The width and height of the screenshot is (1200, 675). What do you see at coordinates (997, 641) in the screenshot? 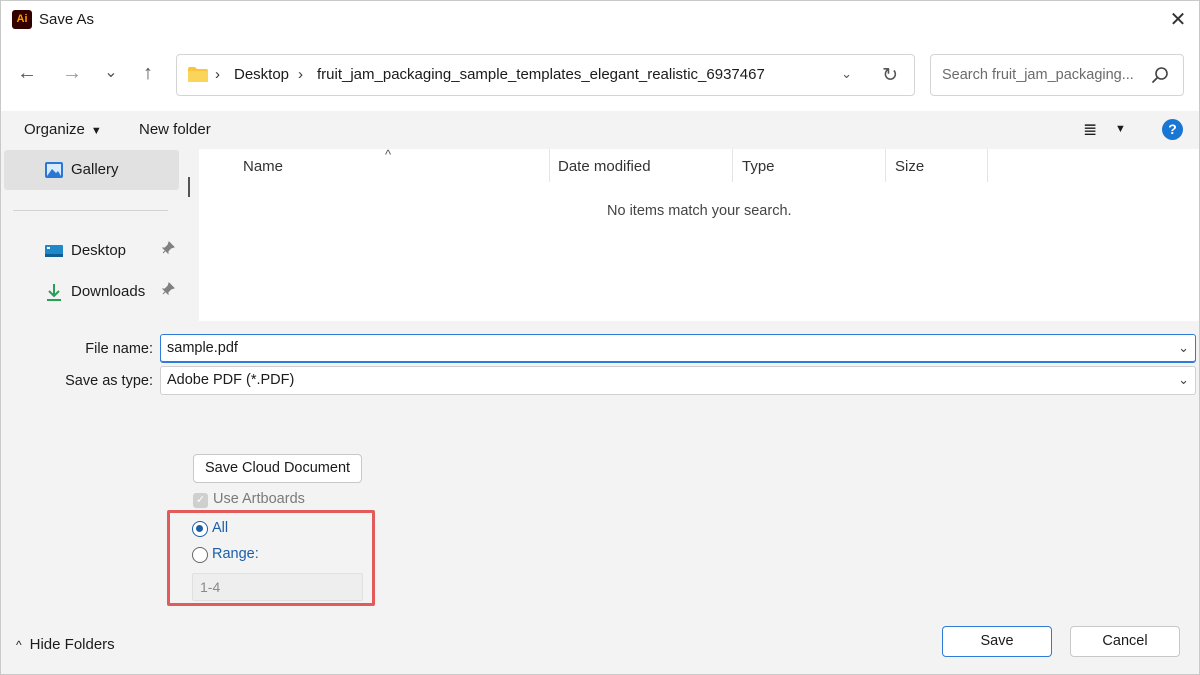
I see `save-button: Save` at bounding box center [997, 641].